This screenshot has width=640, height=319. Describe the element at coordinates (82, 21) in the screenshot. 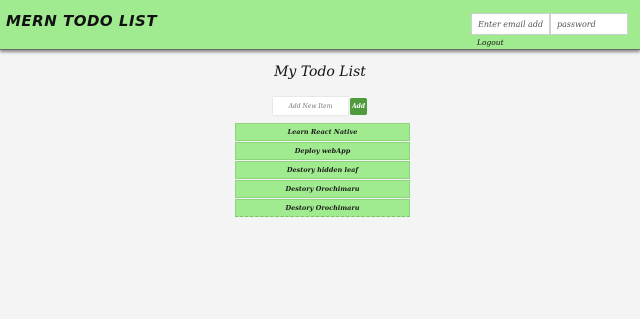

I see `app-brand: MERN TODO LIST` at that location.